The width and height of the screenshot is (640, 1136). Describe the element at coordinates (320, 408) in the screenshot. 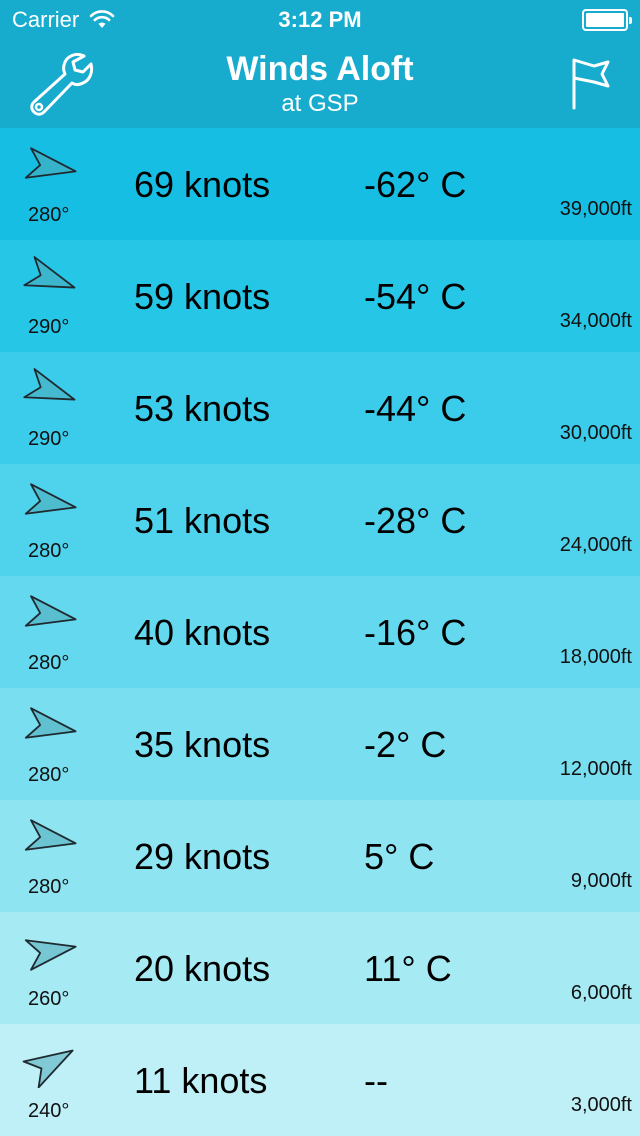

I see `list-item: 290° 53 knots -44° C 30,000ft` at that location.